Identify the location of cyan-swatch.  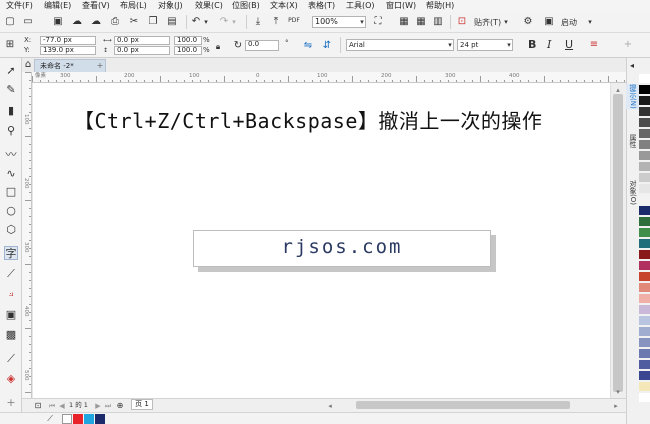
(89, 419).